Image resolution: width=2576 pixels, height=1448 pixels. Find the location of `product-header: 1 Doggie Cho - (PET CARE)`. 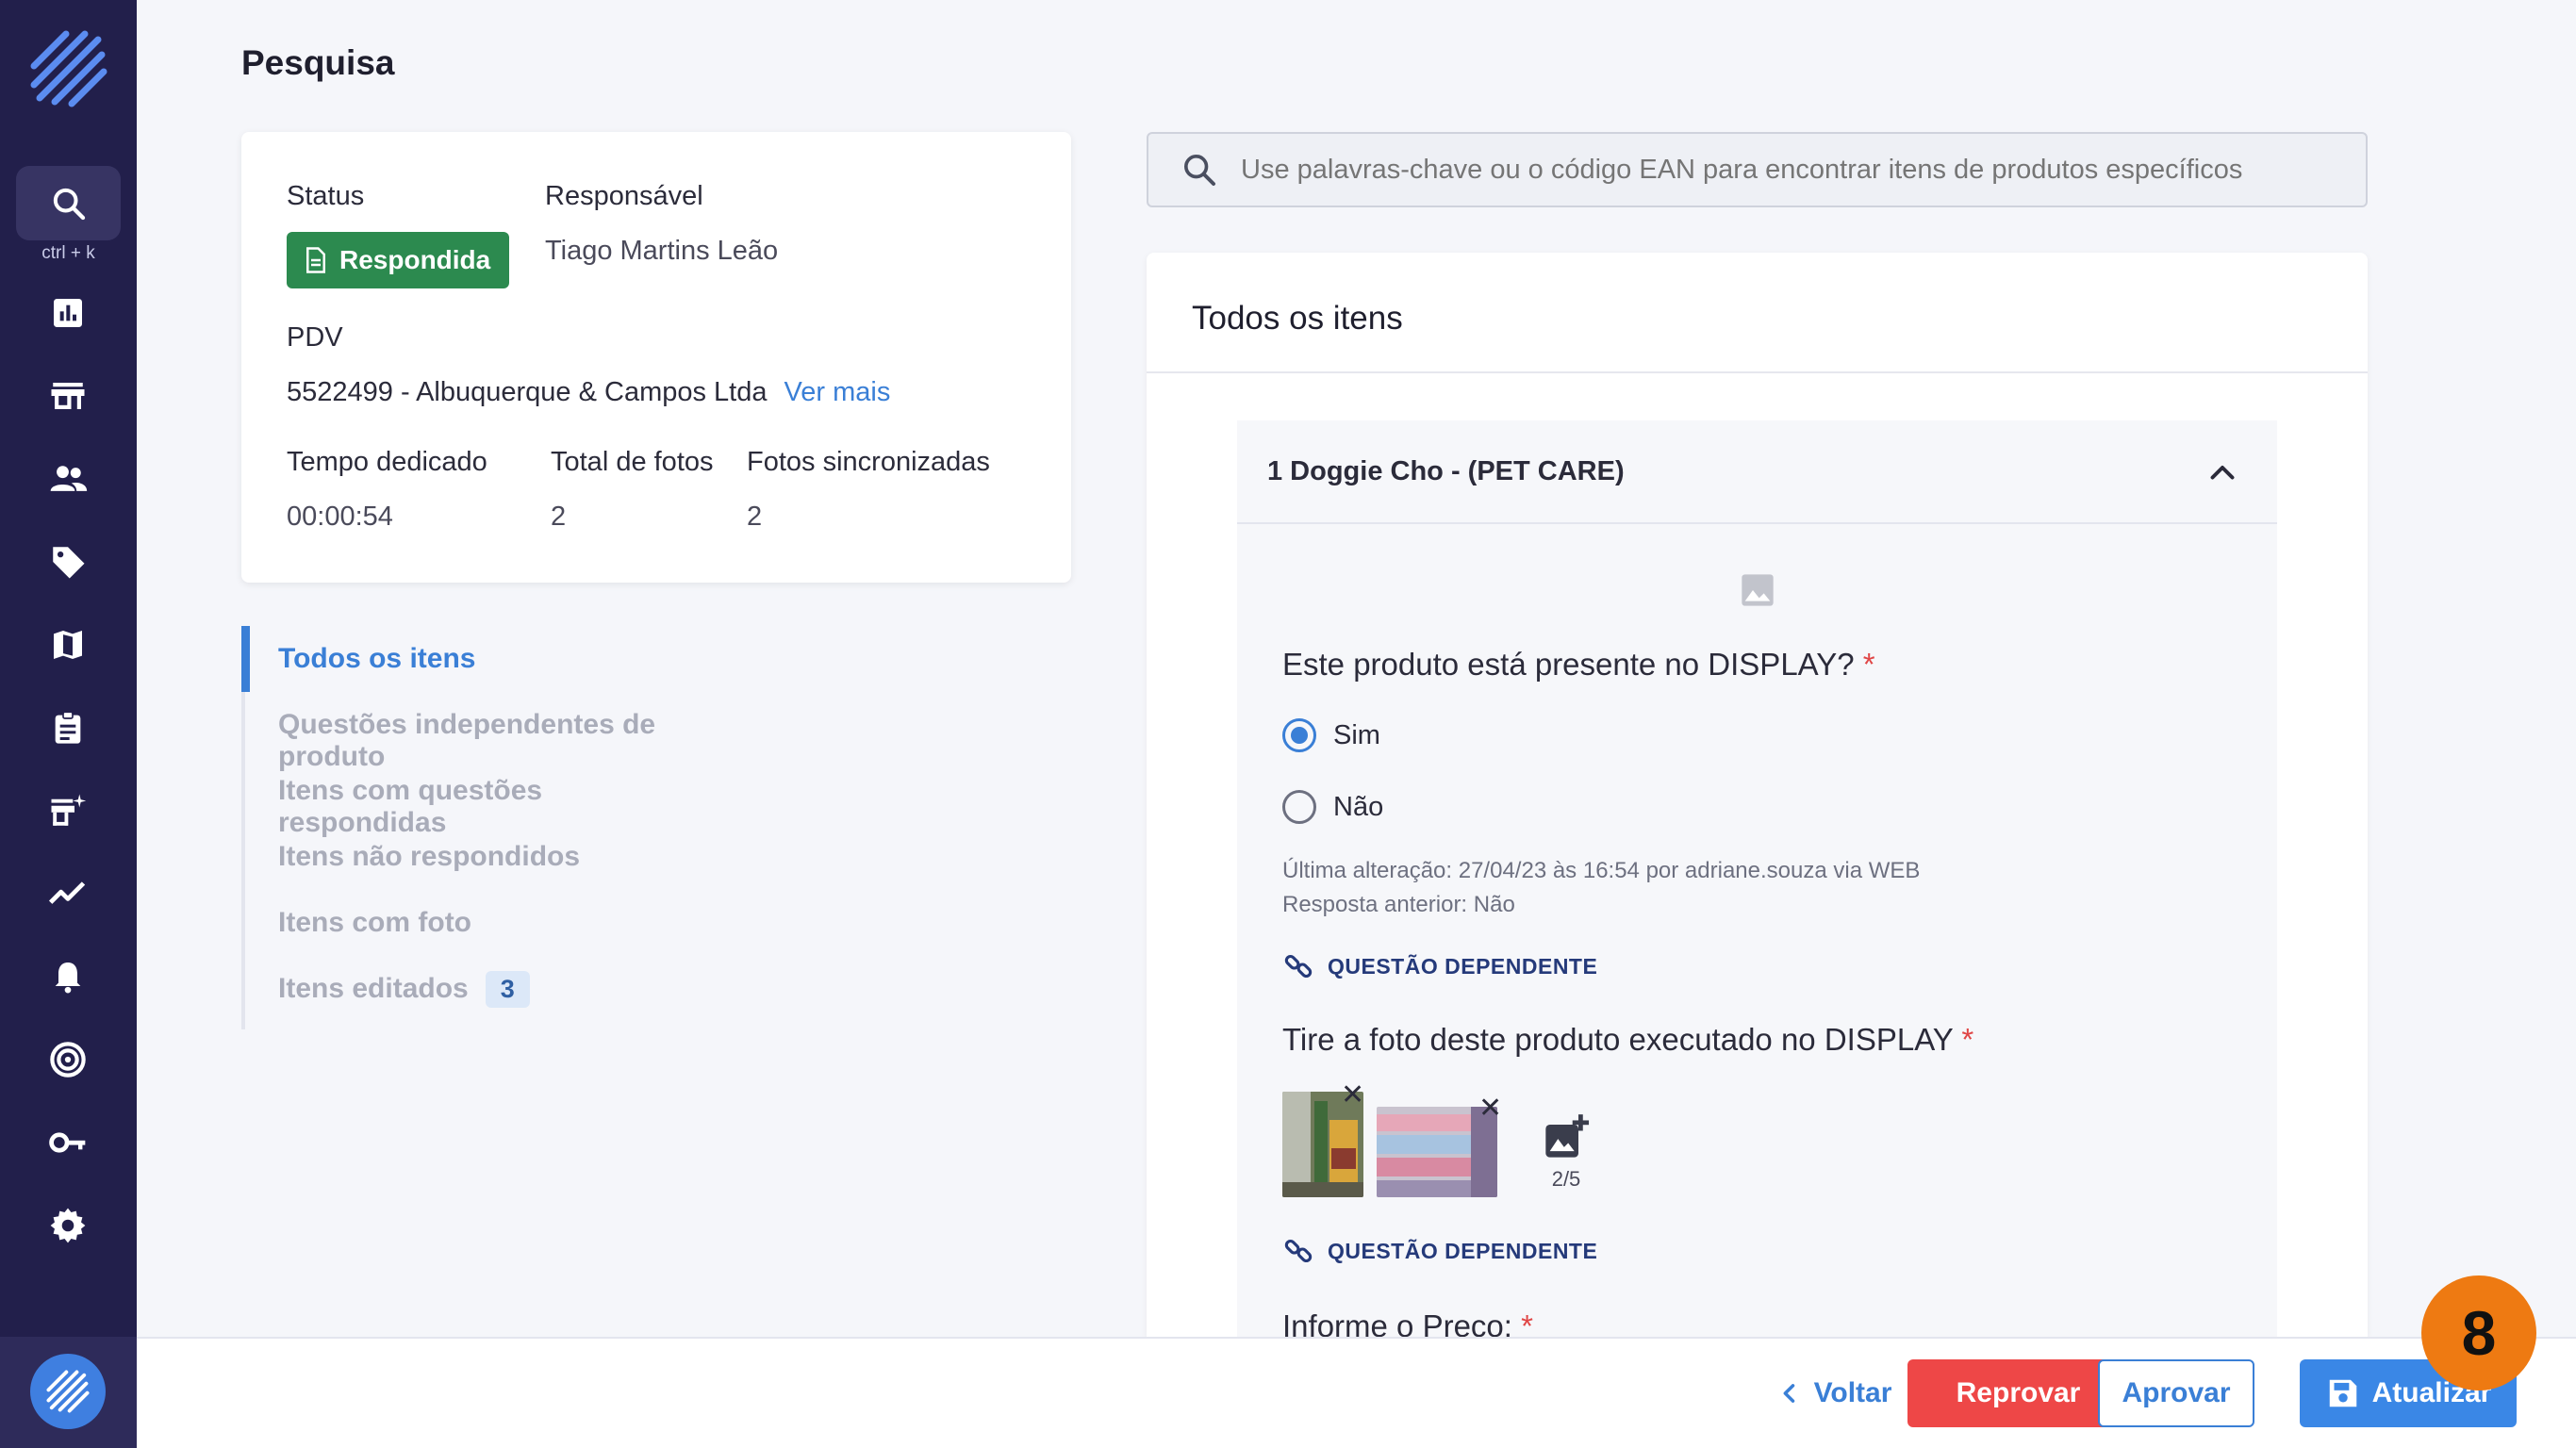

product-header: 1 Doggie Cho - (PET CARE) is located at coordinates (1757, 472).